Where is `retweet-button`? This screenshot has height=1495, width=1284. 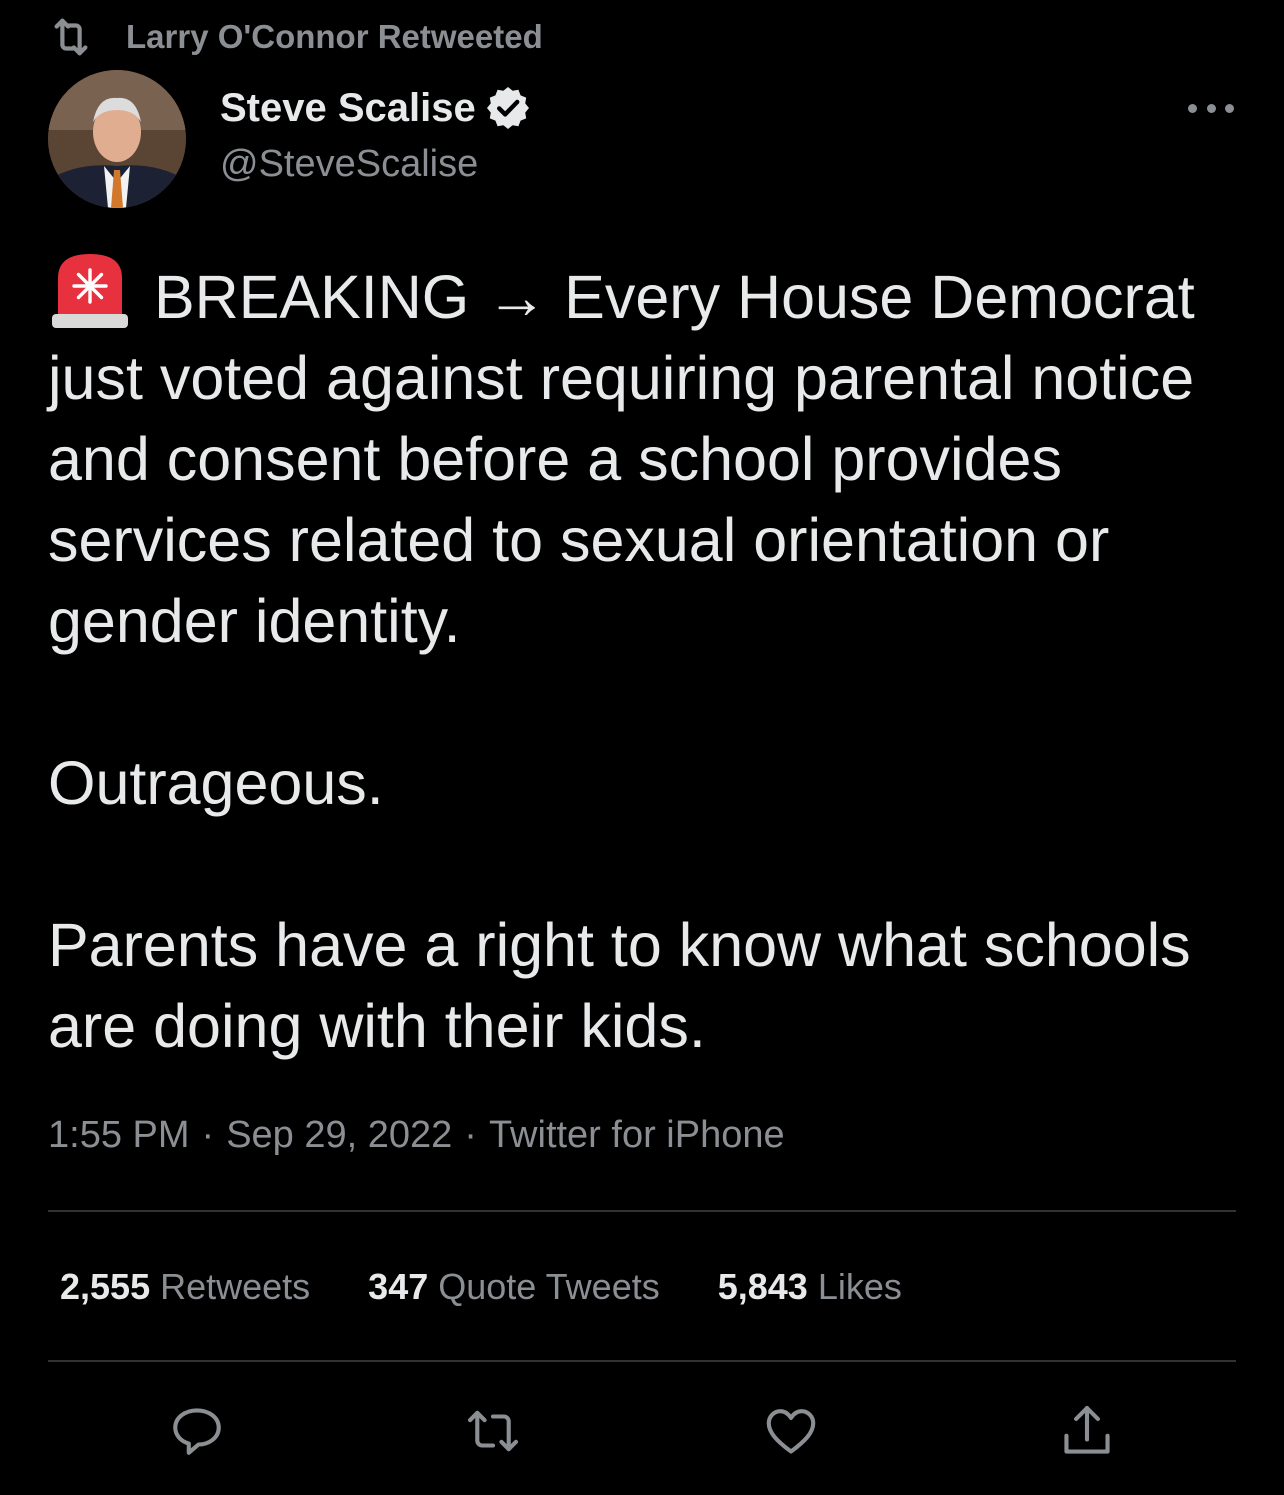 retweet-button is located at coordinates (493, 1431).